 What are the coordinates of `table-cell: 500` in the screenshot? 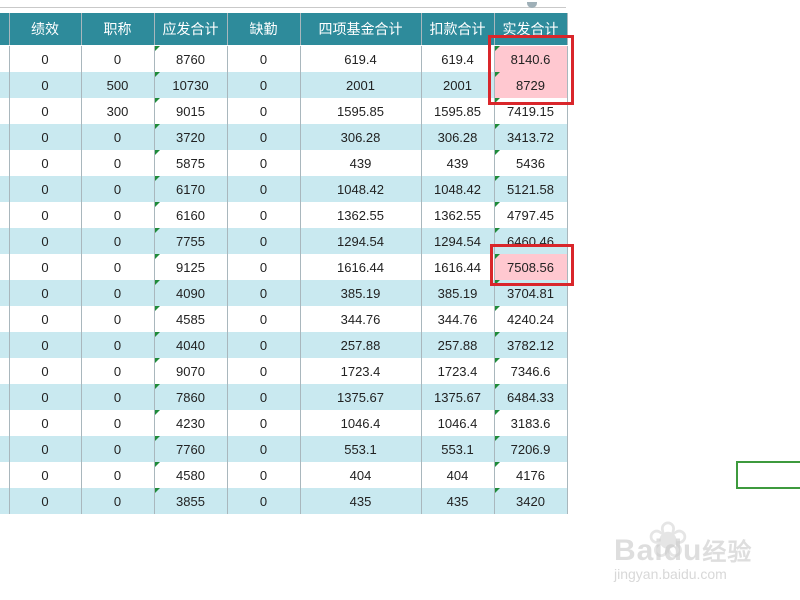 It's located at (118, 85).